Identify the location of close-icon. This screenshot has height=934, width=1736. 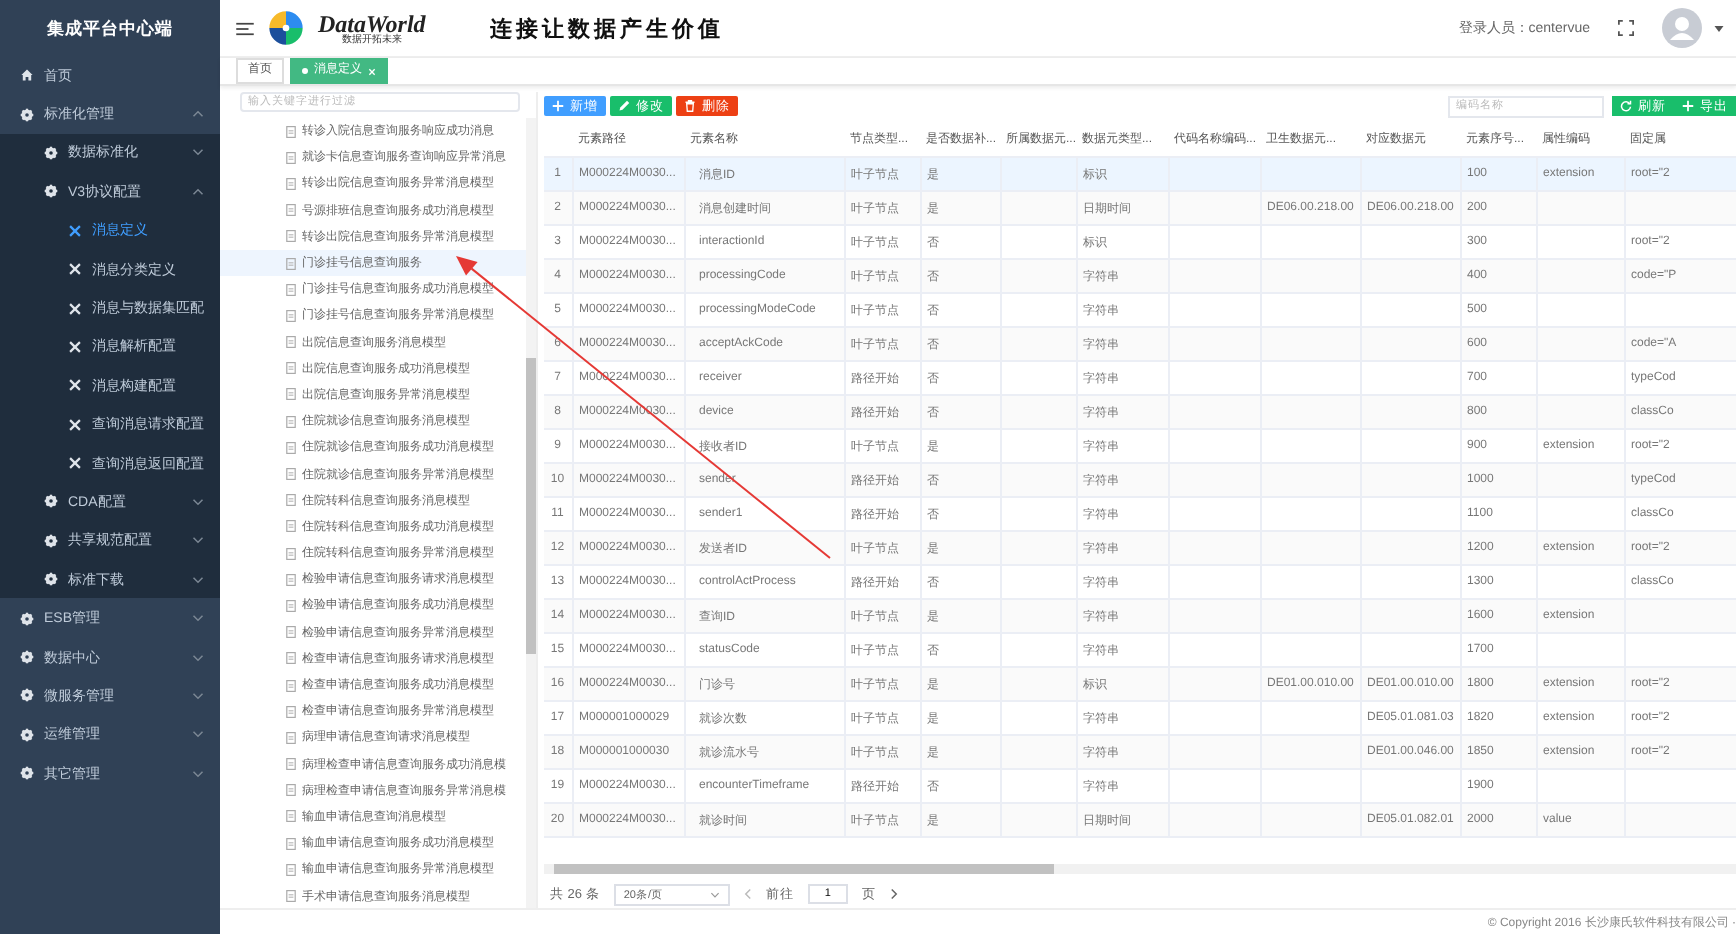
(372, 71).